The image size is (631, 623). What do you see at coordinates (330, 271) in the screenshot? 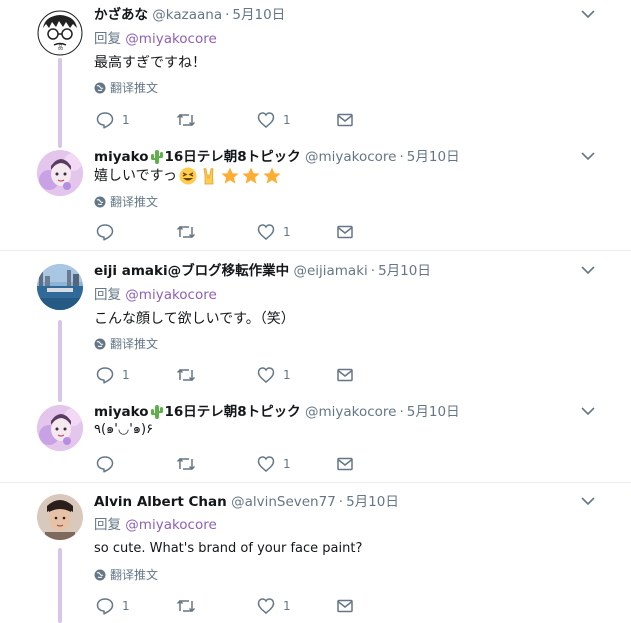
I see `user-handle: @eijiamaki` at bounding box center [330, 271].